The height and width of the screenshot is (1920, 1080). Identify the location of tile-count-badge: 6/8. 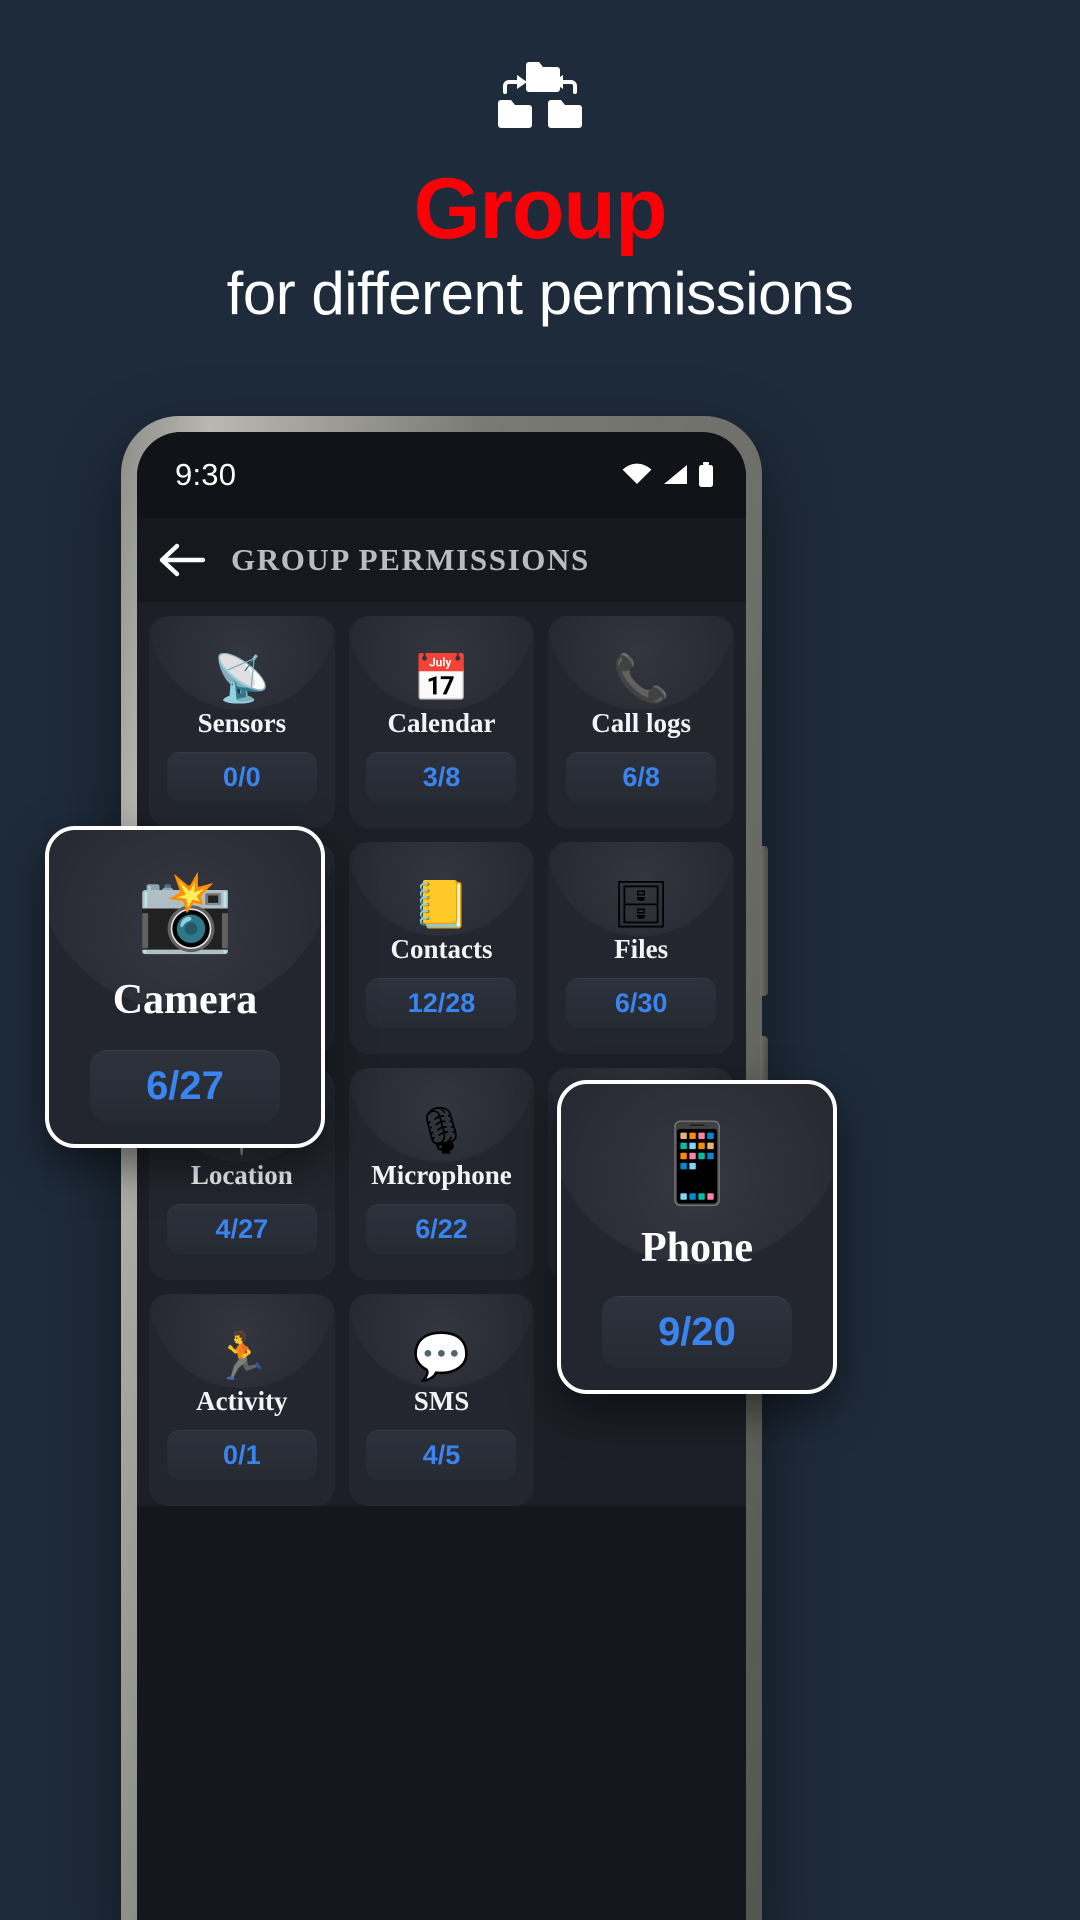
(641, 777).